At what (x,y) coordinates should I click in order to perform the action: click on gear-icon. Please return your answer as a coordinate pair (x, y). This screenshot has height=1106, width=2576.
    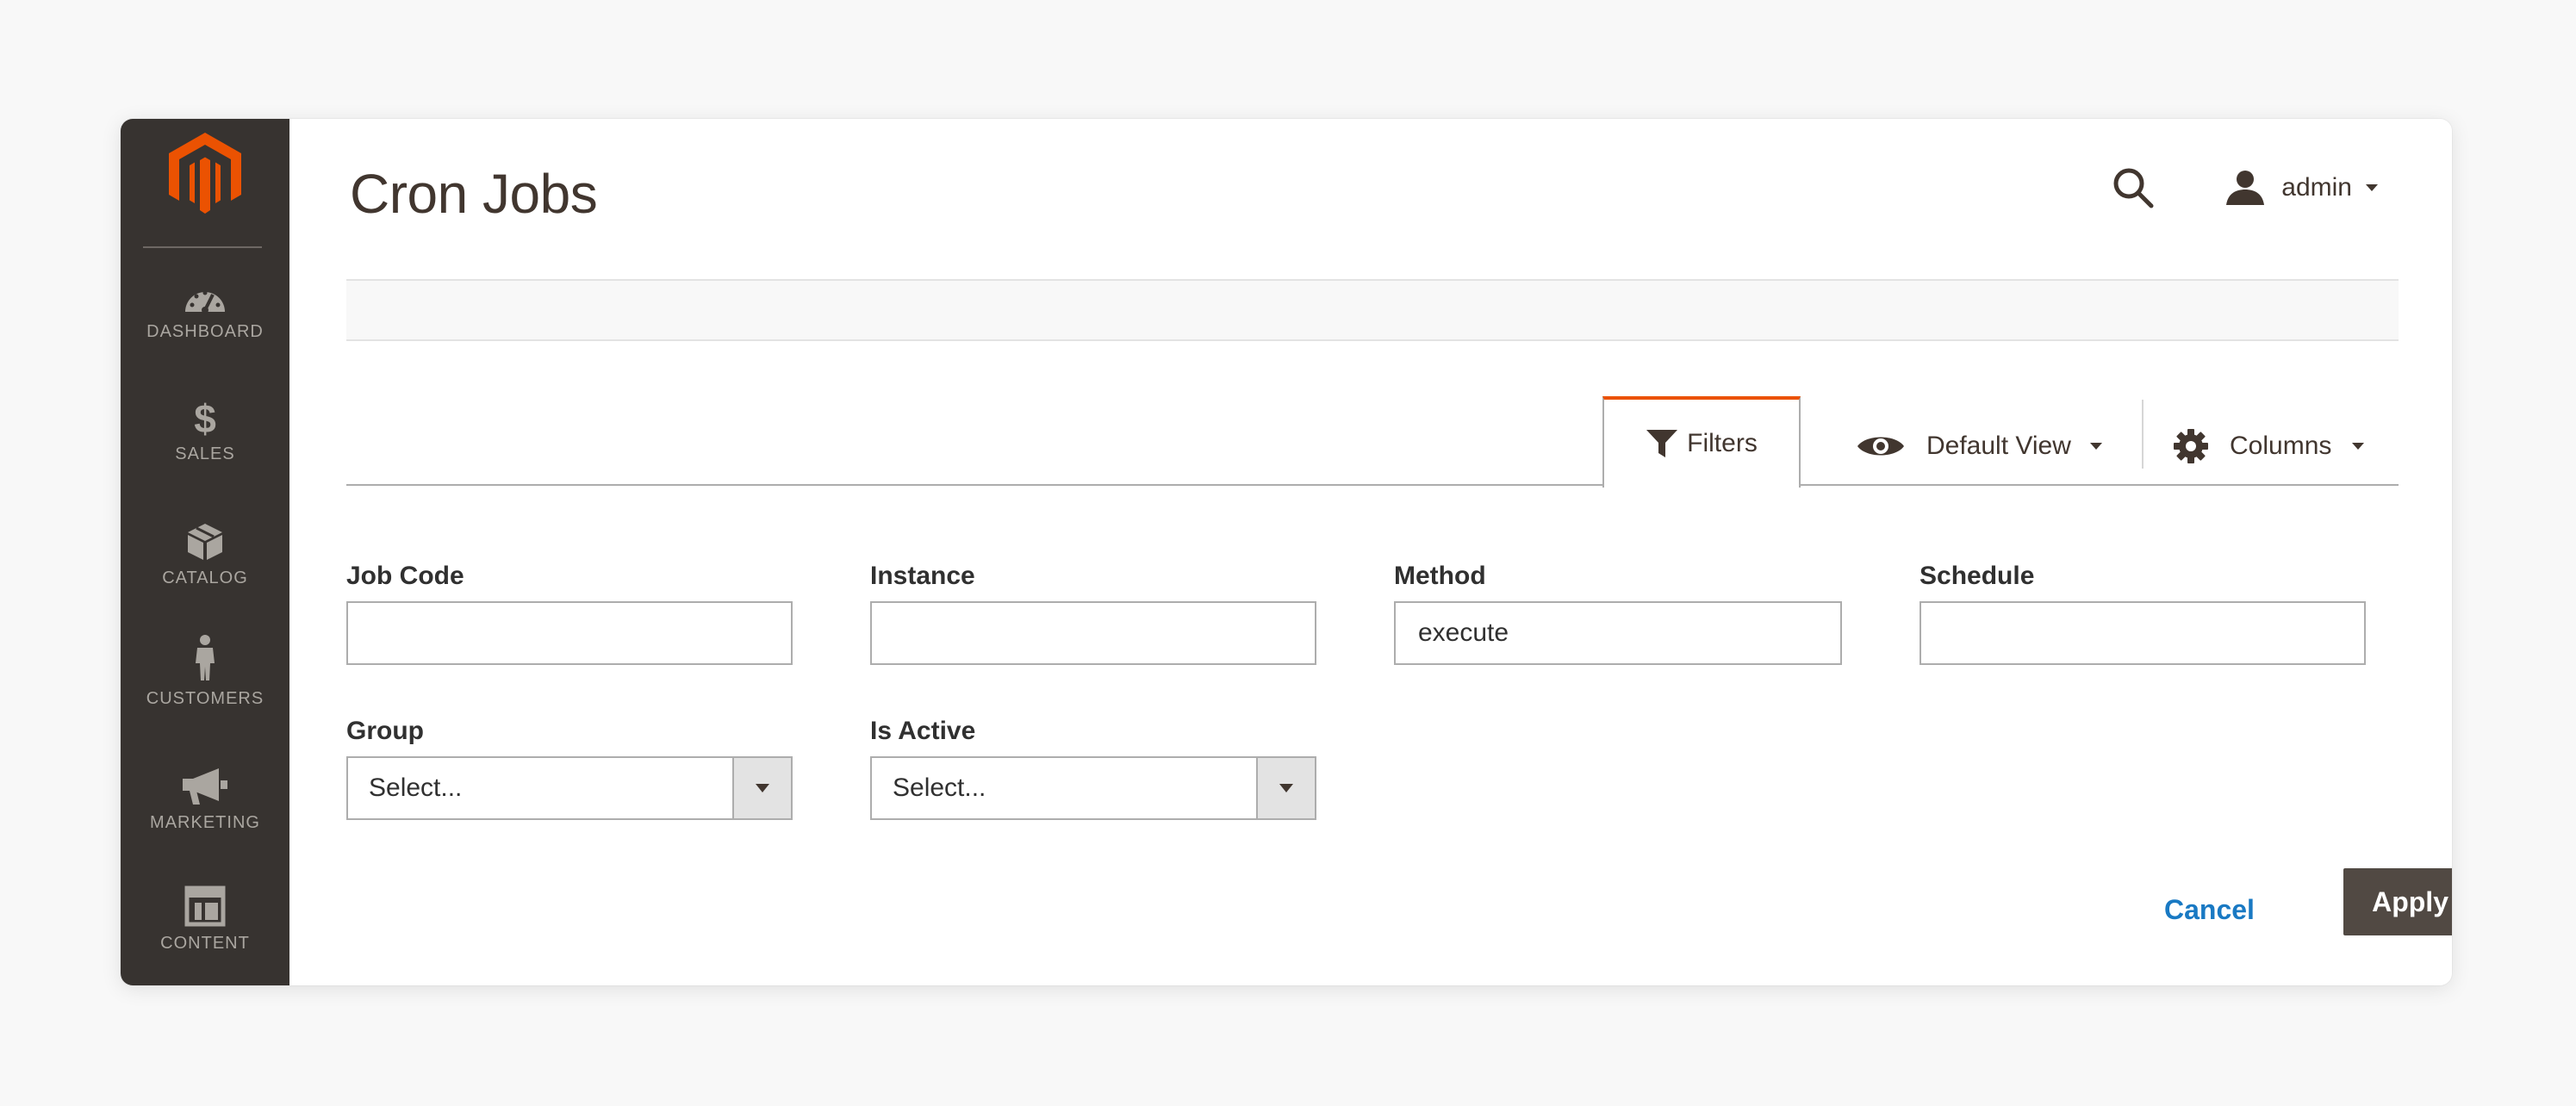
    Looking at the image, I should click on (2191, 446).